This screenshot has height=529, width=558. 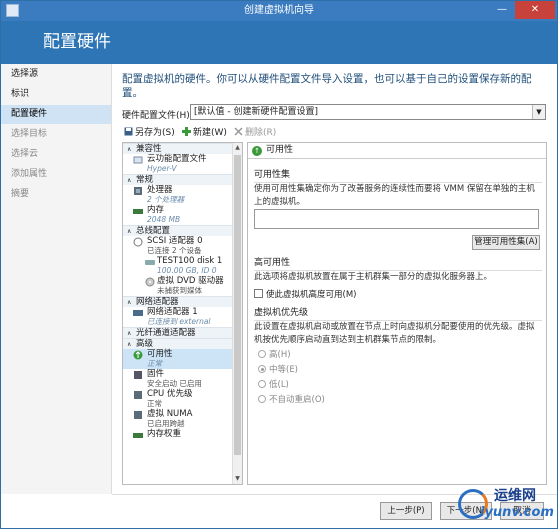 What do you see at coordinates (182, 215) in the screenshot?
I see `tree-item-memory: 内存 2048 MB` at bounding box center [182, 215].